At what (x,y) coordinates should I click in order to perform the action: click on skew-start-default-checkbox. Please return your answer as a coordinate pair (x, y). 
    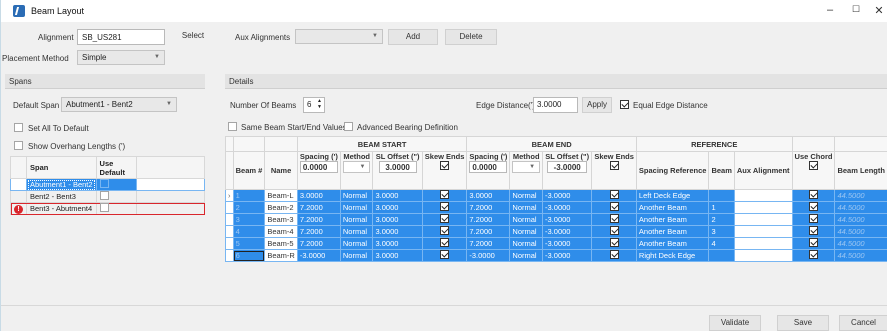
    Looking at the image, I should click on (445, 165).